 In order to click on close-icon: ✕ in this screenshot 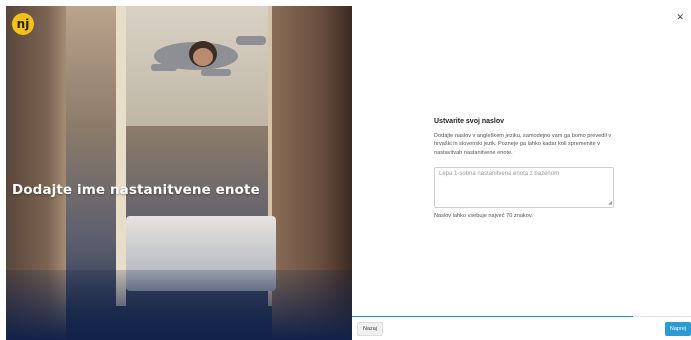, I will do `click(680, 17)`.